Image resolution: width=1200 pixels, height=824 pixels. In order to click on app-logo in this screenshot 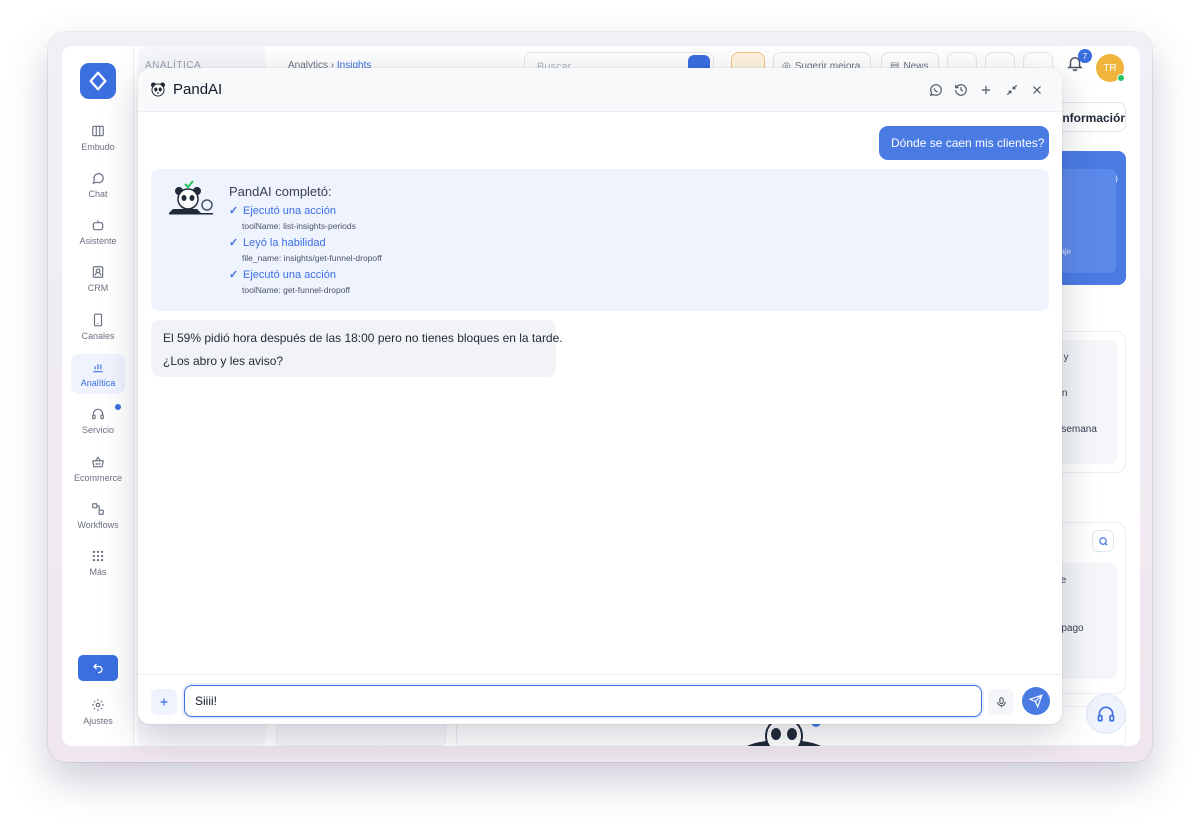, I will do `click(98, 81)`.